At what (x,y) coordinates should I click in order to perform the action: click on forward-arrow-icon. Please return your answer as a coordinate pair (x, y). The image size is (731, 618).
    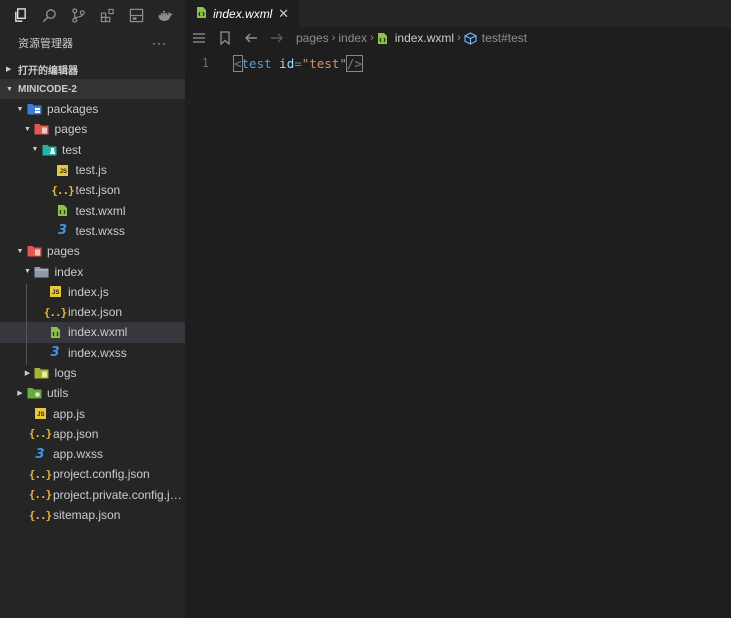
    Looking at the image, I should click on (283, 38).